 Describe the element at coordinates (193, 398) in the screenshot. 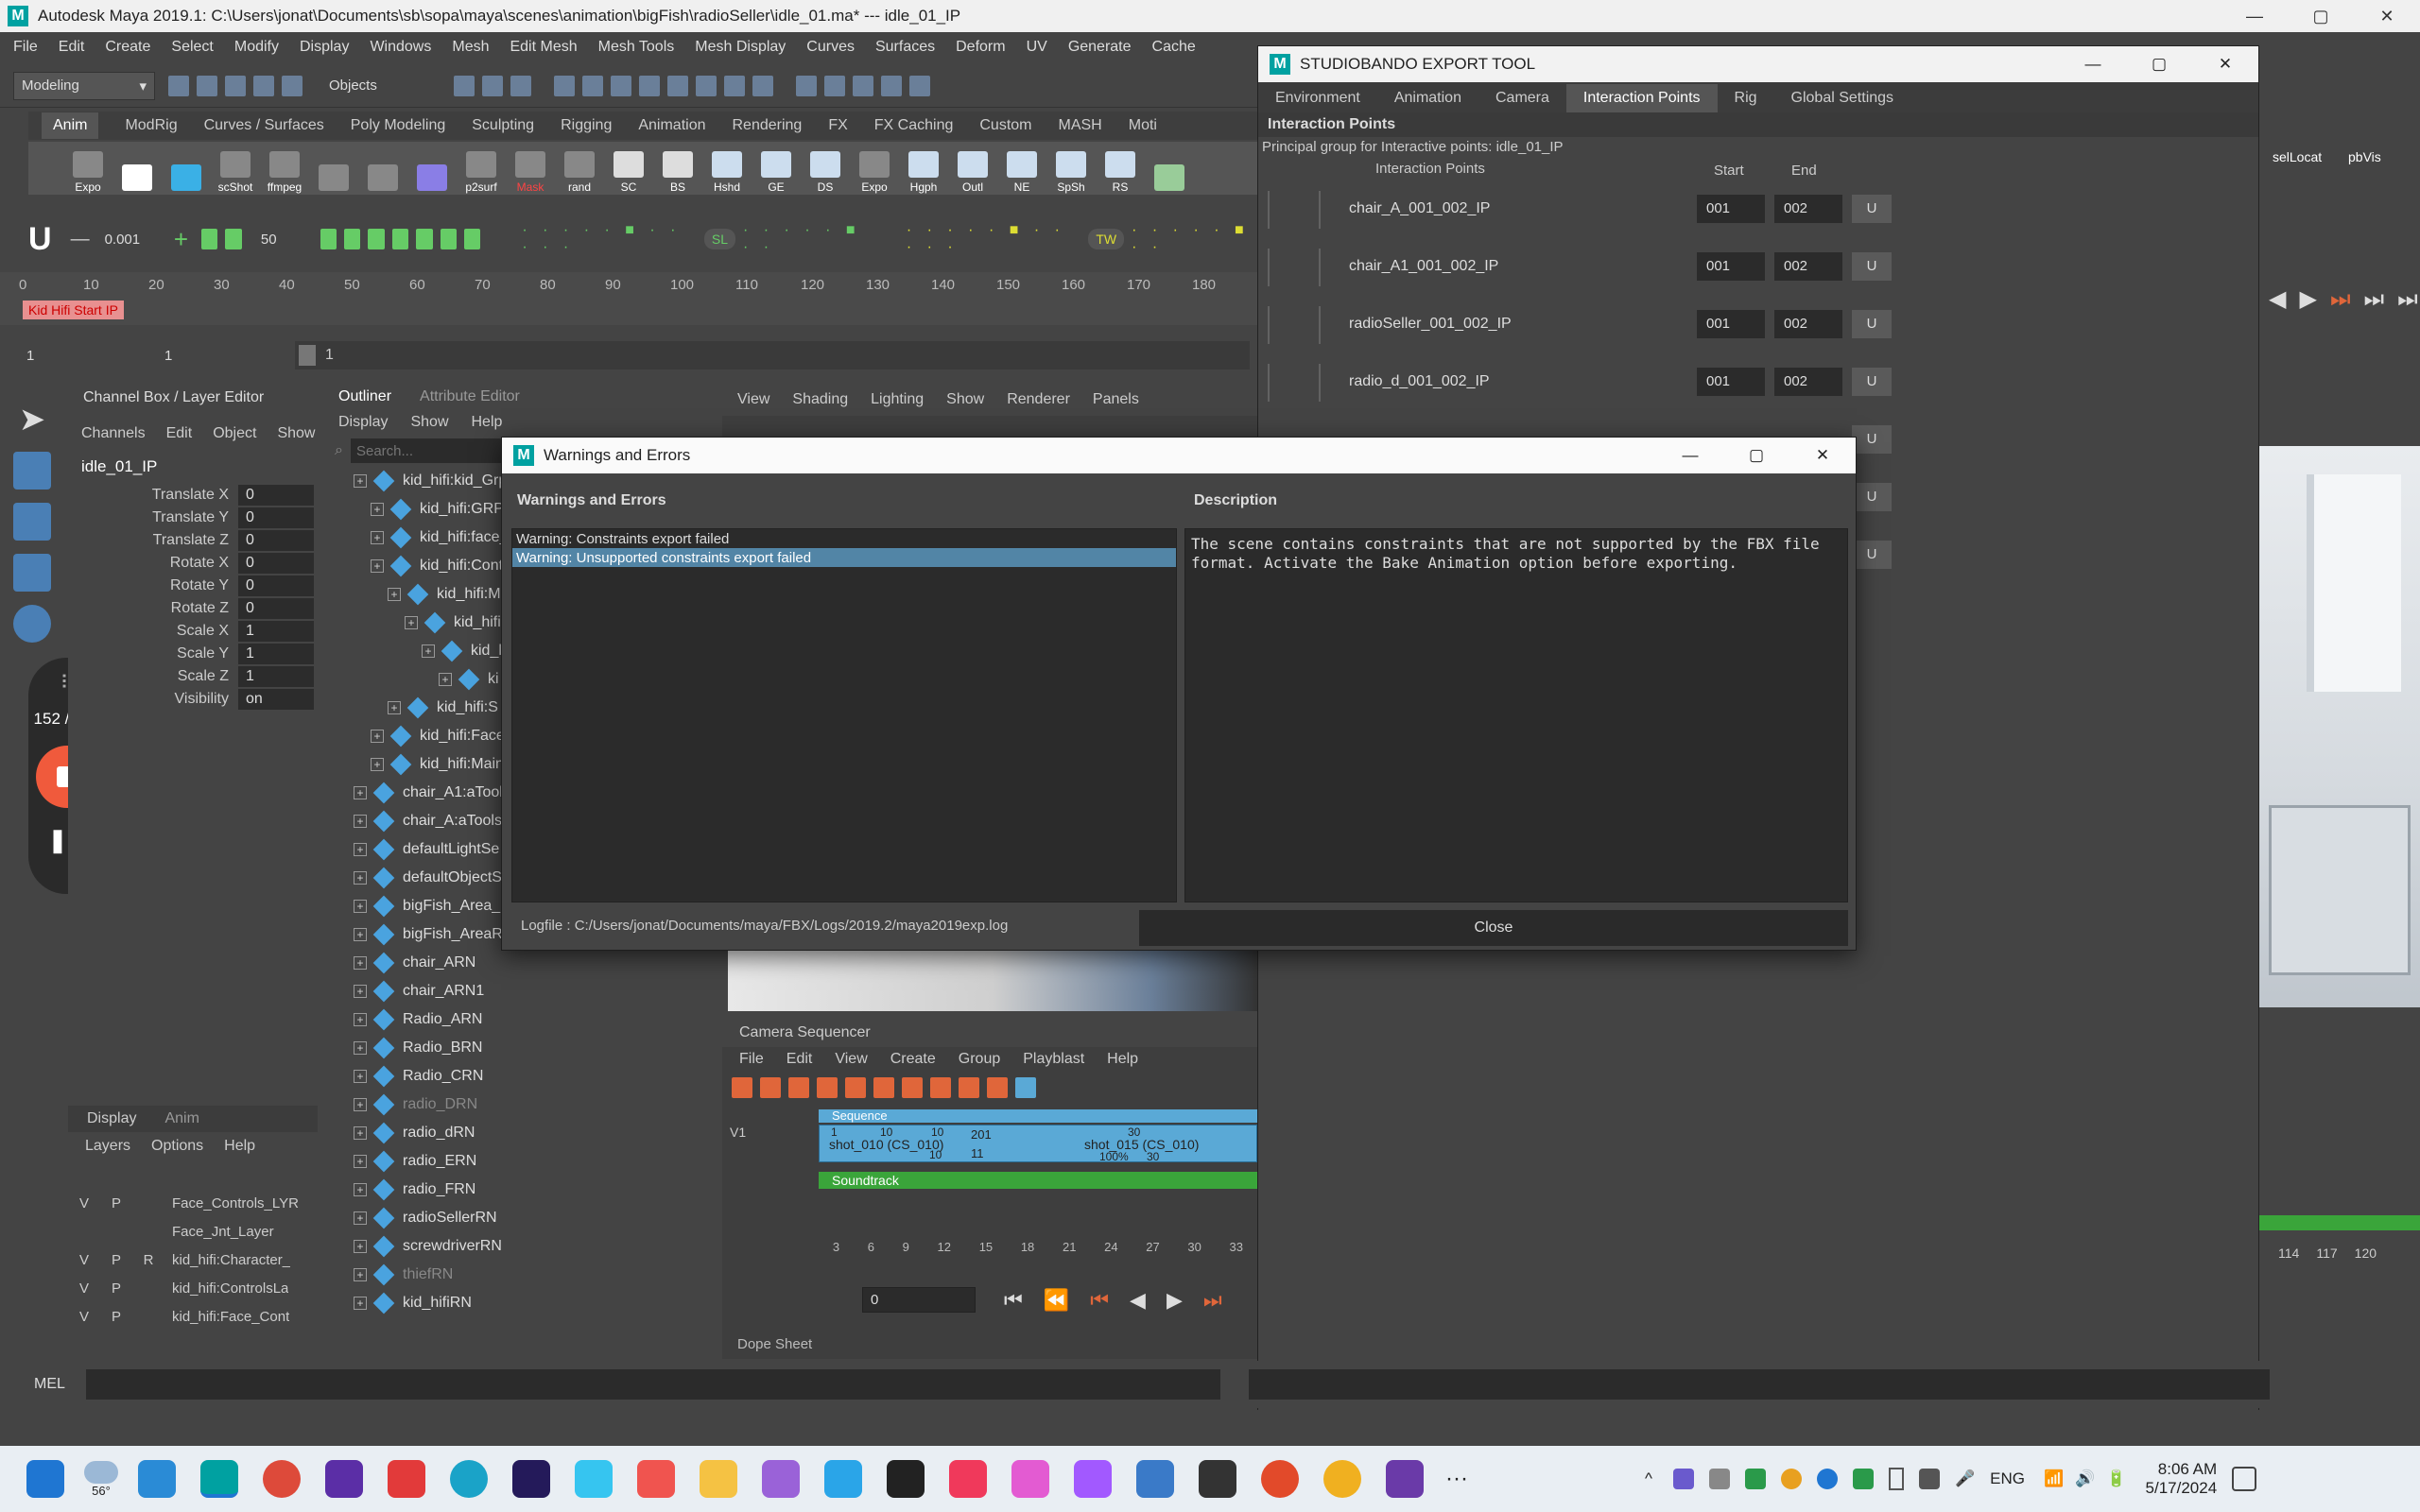

I see `channel-box-tab: Channel Box / Layer Editor` at that location.